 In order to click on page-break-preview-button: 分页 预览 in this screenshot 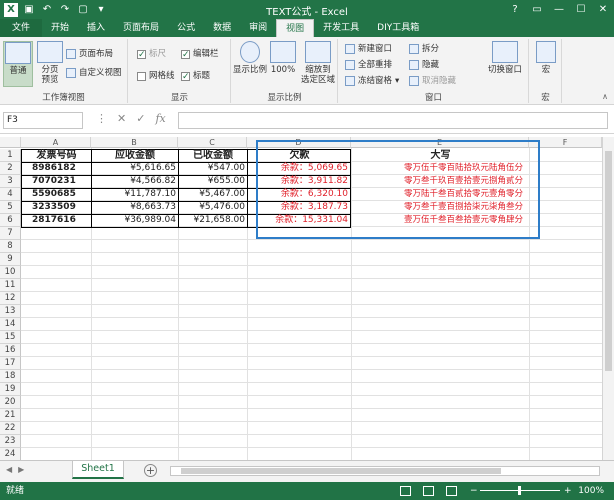, I will do `click(50, 63)`.